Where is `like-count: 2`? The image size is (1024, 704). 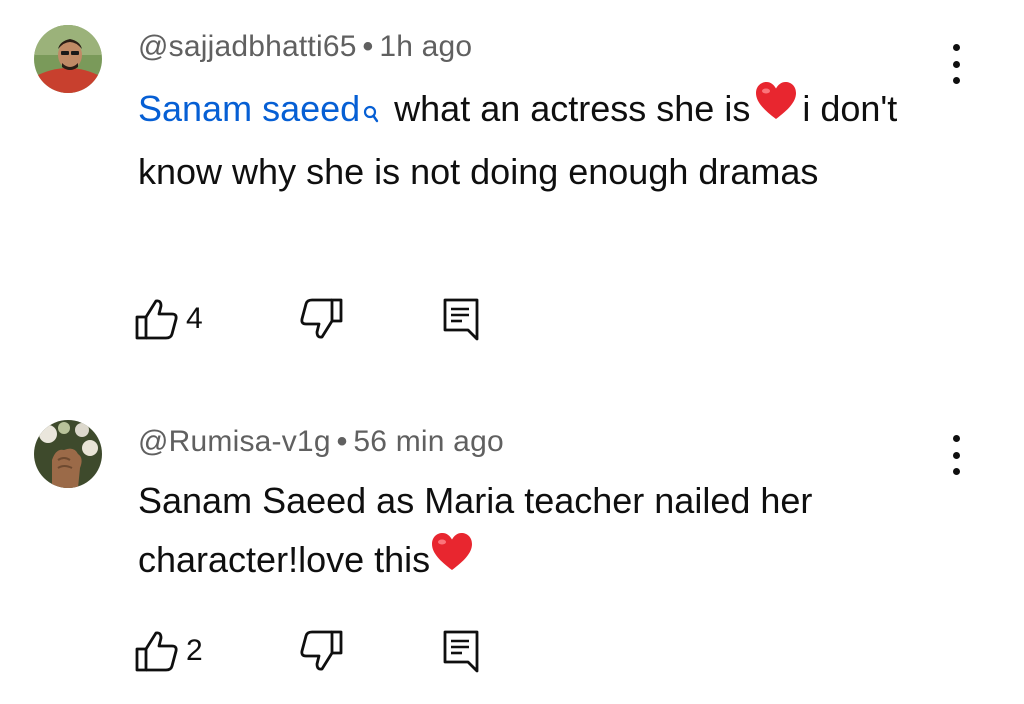 like-count: 2 is located at coordinates (194, 650).